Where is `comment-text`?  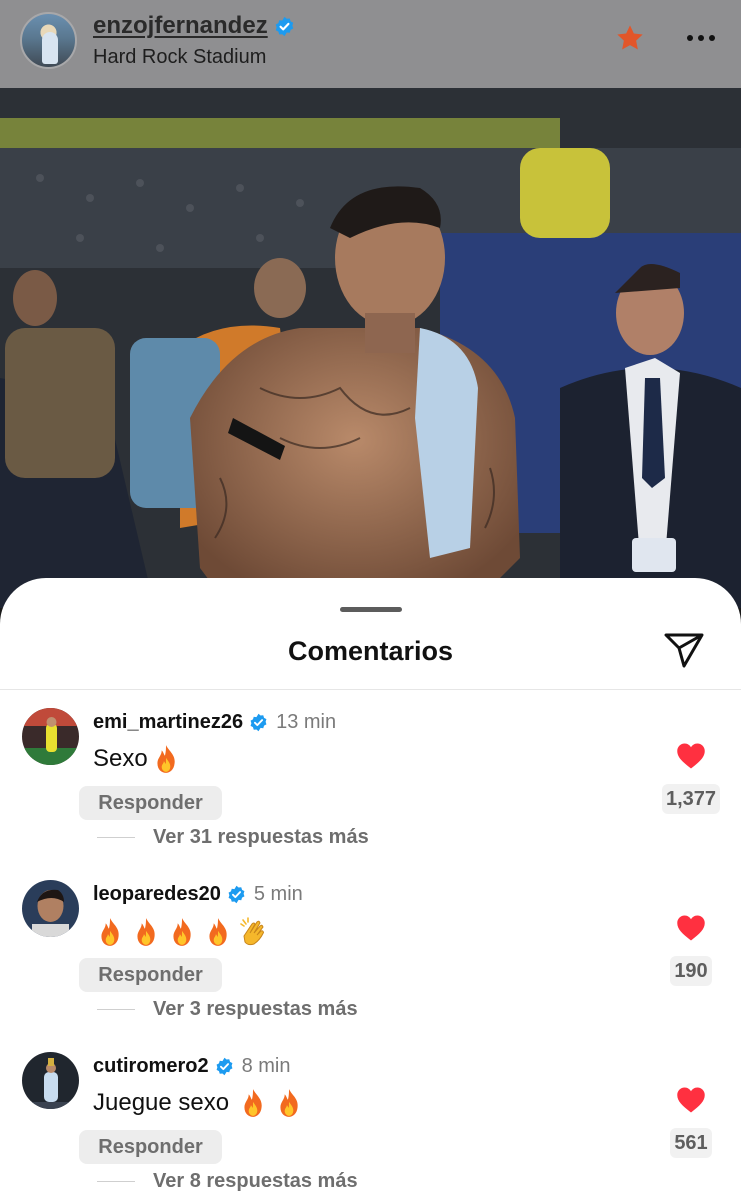 comment-text is located at coordinates (183, 932).